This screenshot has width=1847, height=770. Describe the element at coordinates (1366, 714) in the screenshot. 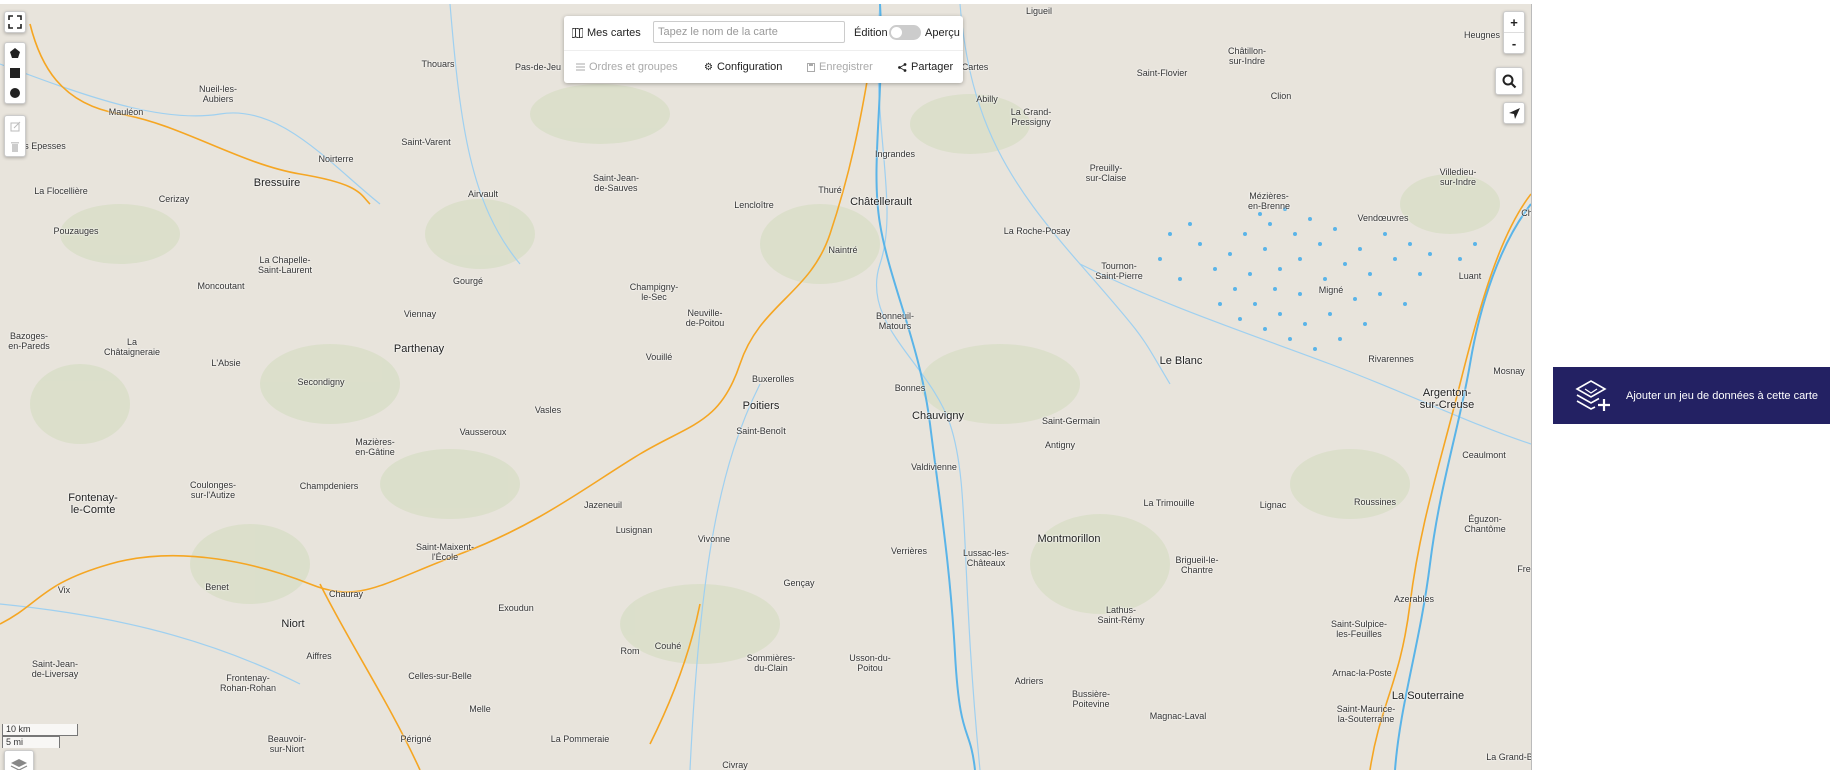

I see `place-label: Saint-Maurice- la-Souterraine` at that location.